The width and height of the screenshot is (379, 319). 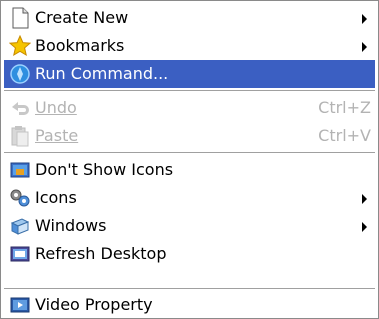 I want to click on icons-icon, so click(x=20, y=198).